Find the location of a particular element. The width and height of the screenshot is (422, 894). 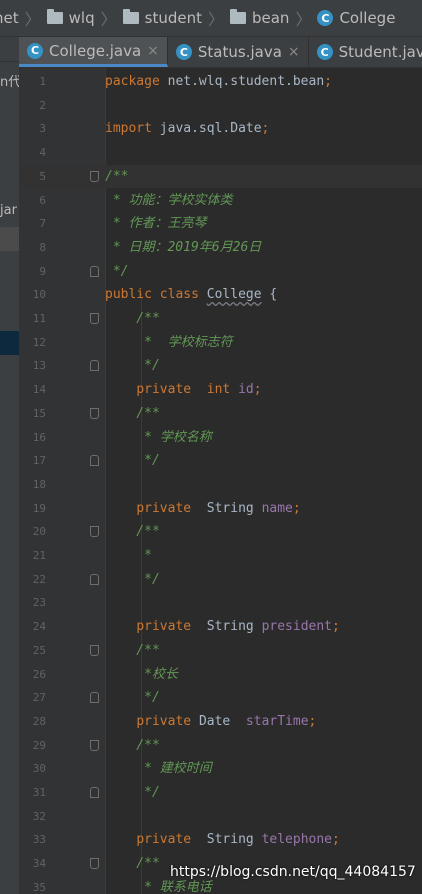

code-line: 28 private Date starTime; is located at coordinates (220, 722).